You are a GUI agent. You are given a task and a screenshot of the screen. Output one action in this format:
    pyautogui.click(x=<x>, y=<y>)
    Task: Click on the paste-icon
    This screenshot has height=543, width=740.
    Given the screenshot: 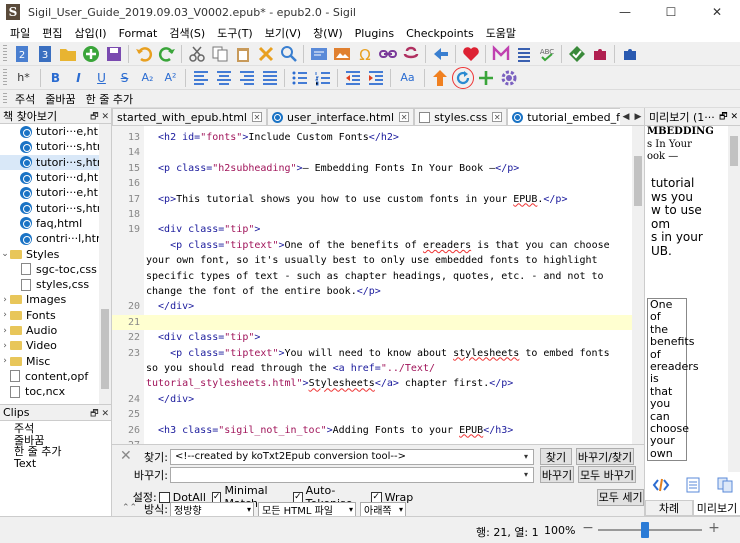 What is the action you would take?
    pyautogui.click(x=243, y=54)
    